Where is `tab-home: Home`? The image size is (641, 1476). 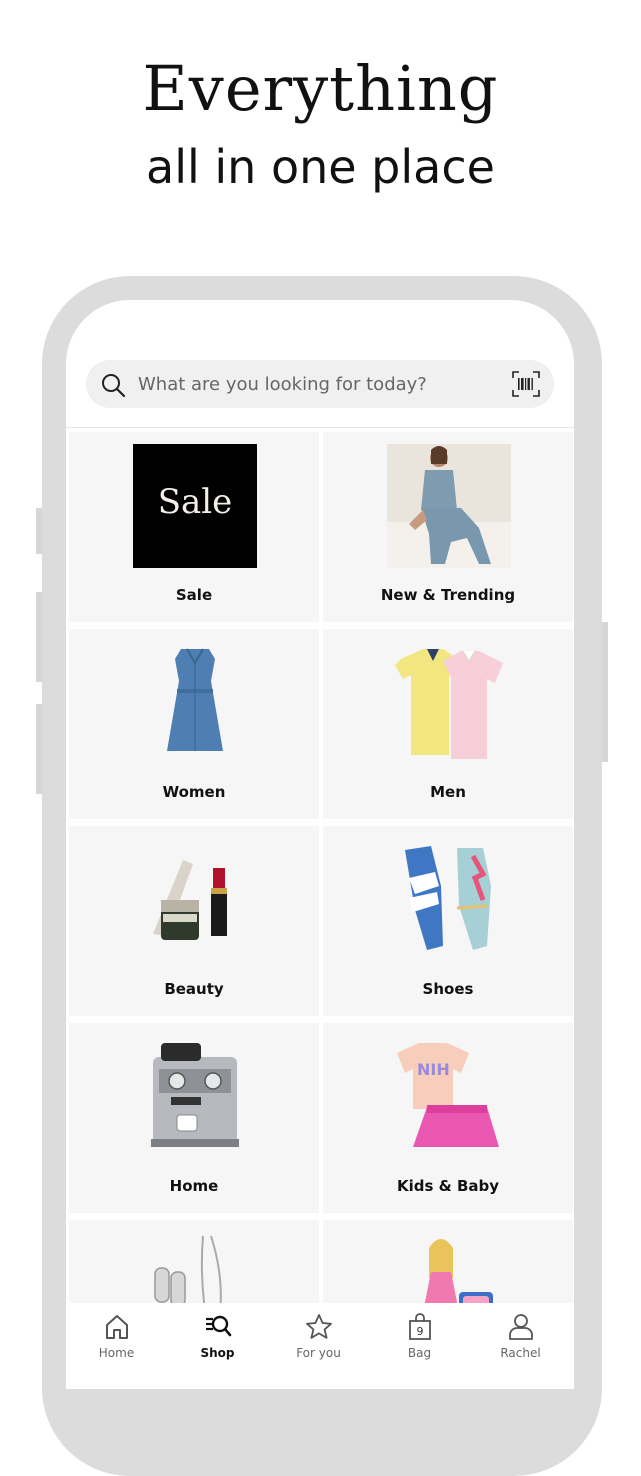
tab-home: Home is located at coordinates (116, 1346).